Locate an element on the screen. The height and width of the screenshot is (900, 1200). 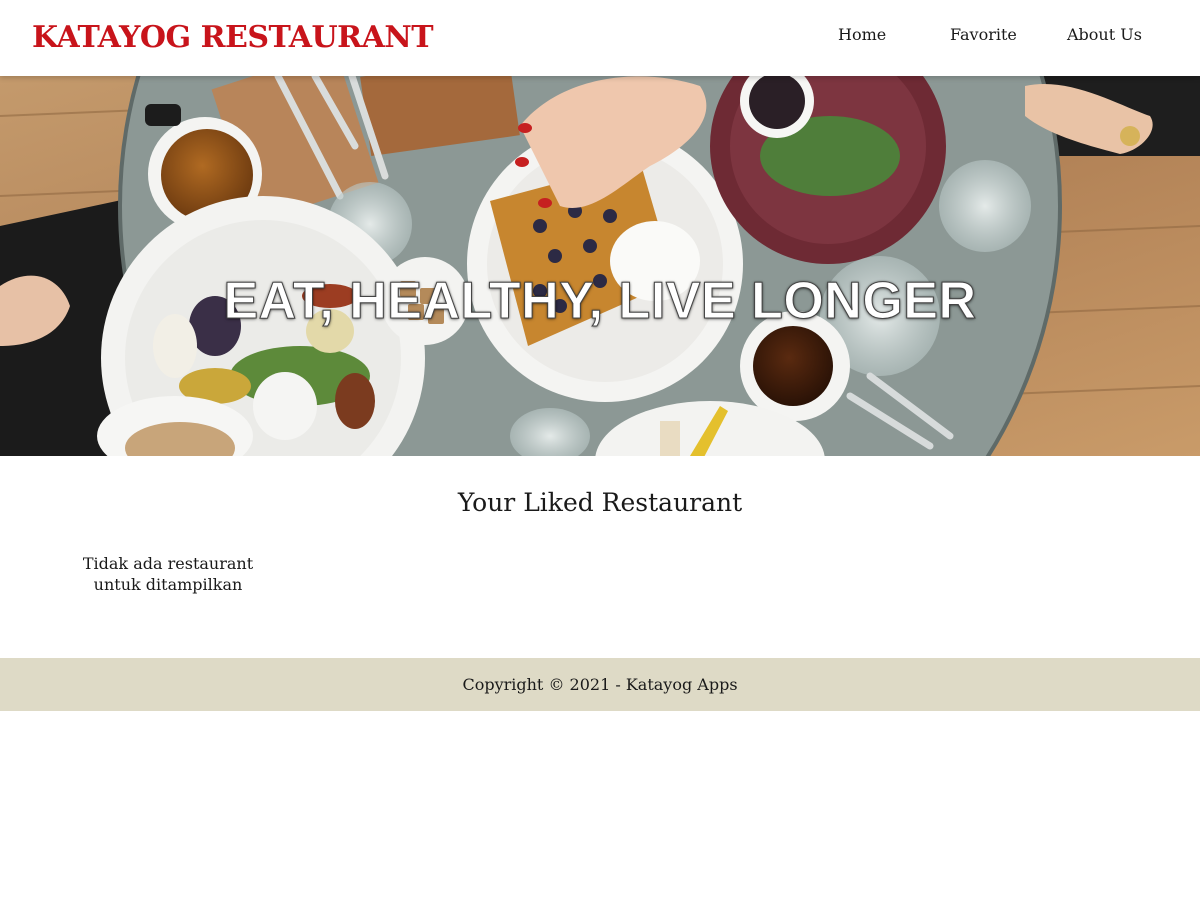
footer: Copyright © 2021 - Katayog Apps is located at coordinates (600, 684).